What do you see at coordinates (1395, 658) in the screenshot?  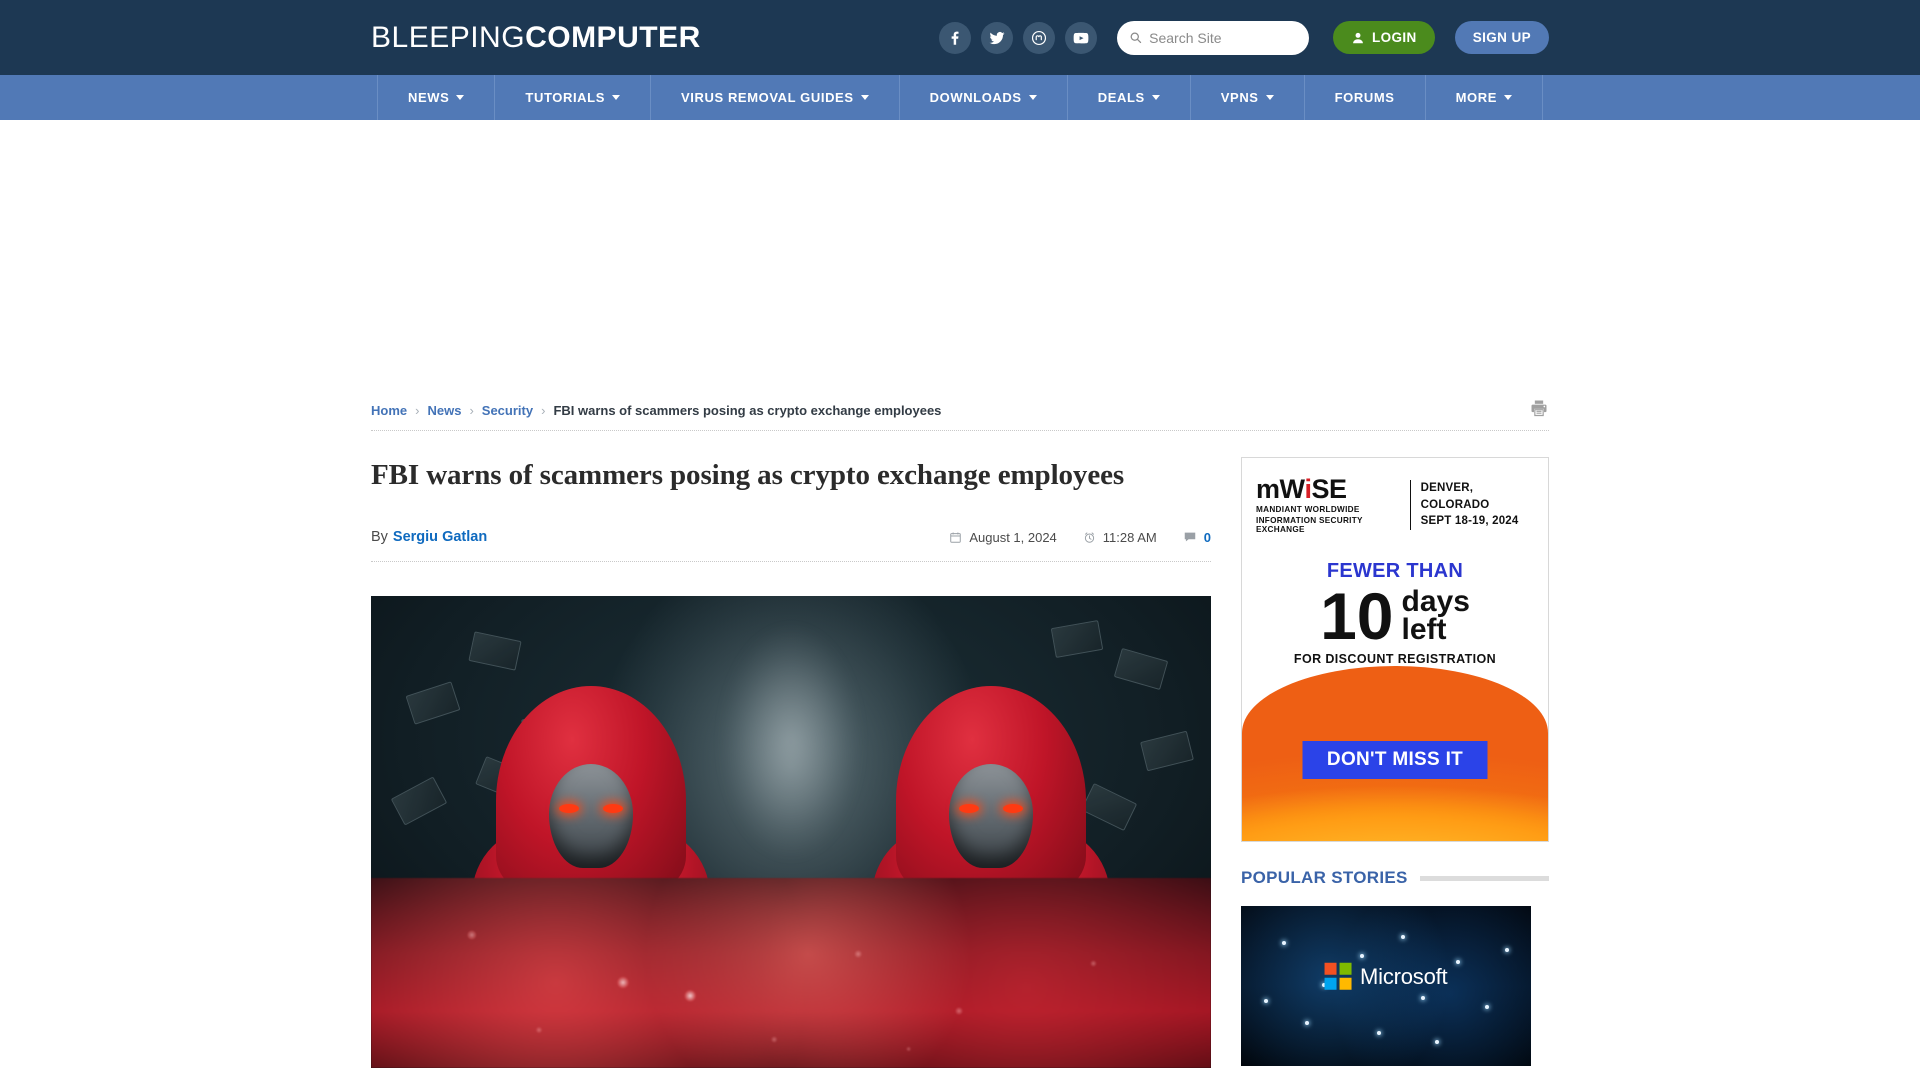 I see `ad-discount-text: FOR DISCOUNT REGISTRATION` at bounding box center [1395, 658].